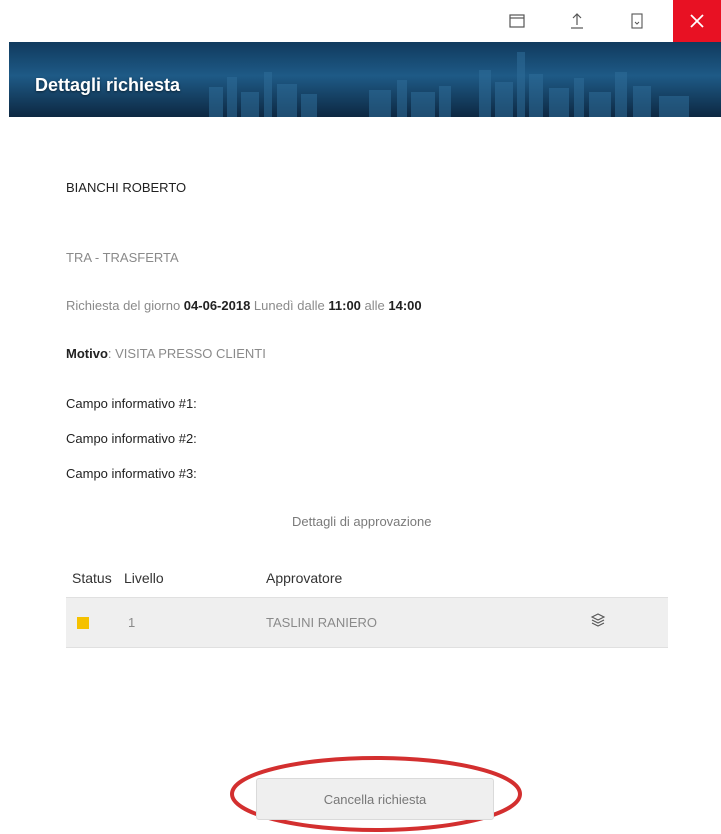 The image size is (721, 834). What do you see at coordinates (577, 21) in the screenshot?
I see `share-icon` at bounding box center [577, 21].